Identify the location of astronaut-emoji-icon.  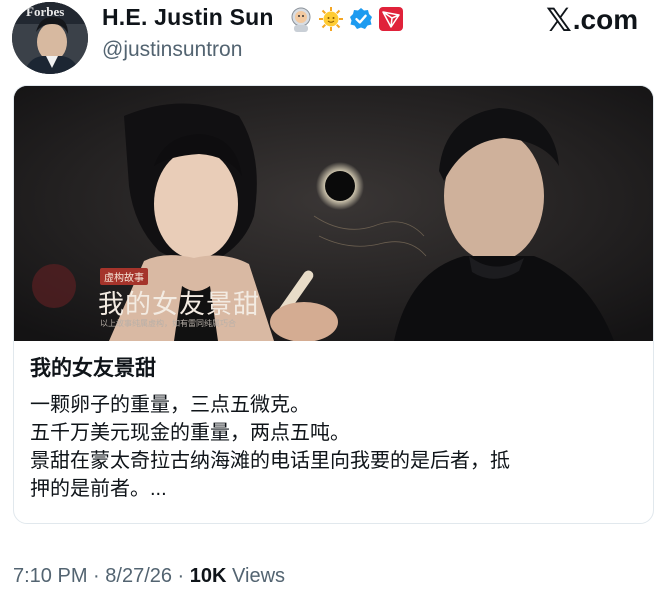
(301, 19).